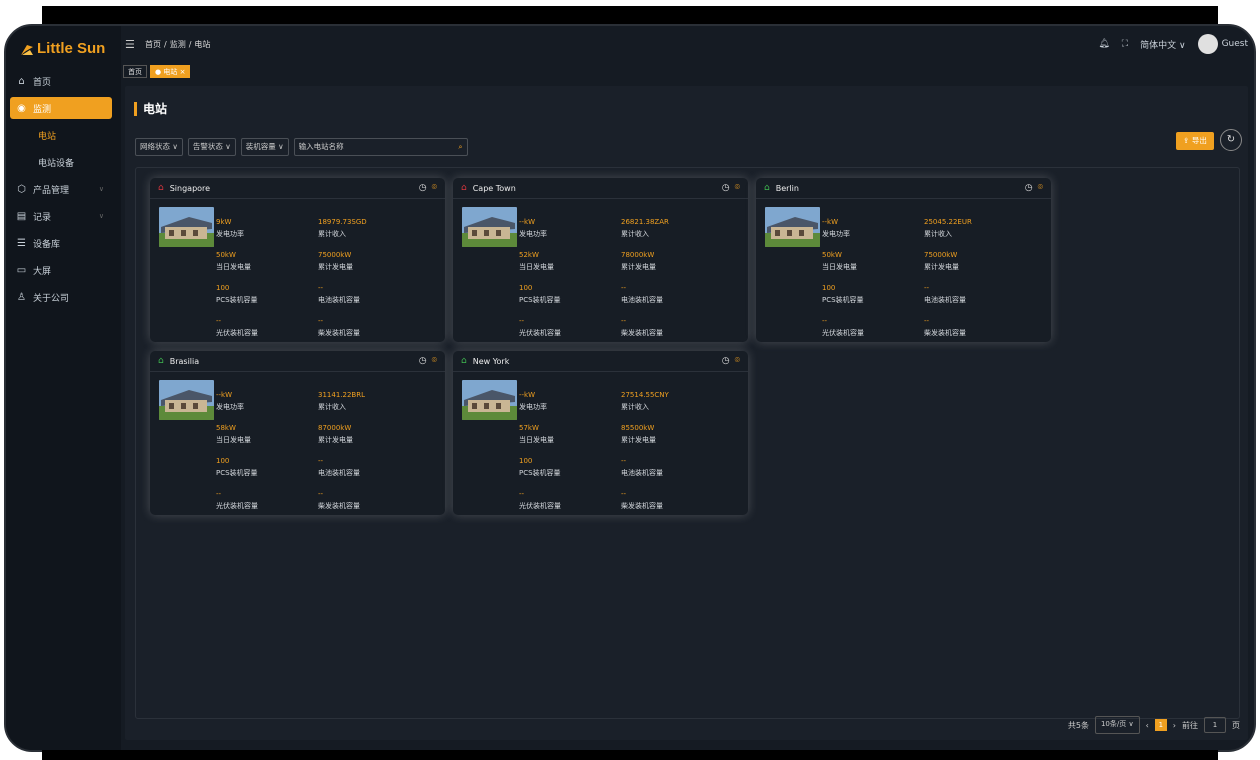 This screenshot has height=760, width=1260. What do you see at coordinates (1215, 725) in the screenshot?
I see `goto-input: 1` at bounding box center [1215, 725].